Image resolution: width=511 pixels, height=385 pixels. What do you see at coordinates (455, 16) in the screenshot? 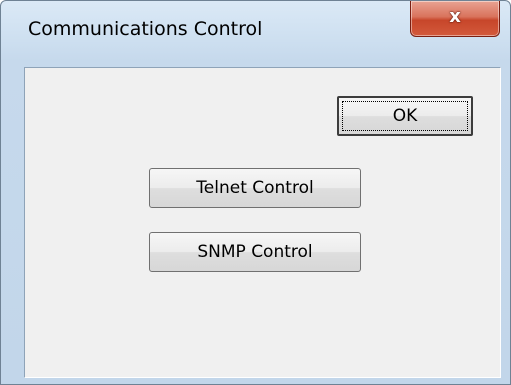
I see `close-icon: x` at bounding box center [455, 16].